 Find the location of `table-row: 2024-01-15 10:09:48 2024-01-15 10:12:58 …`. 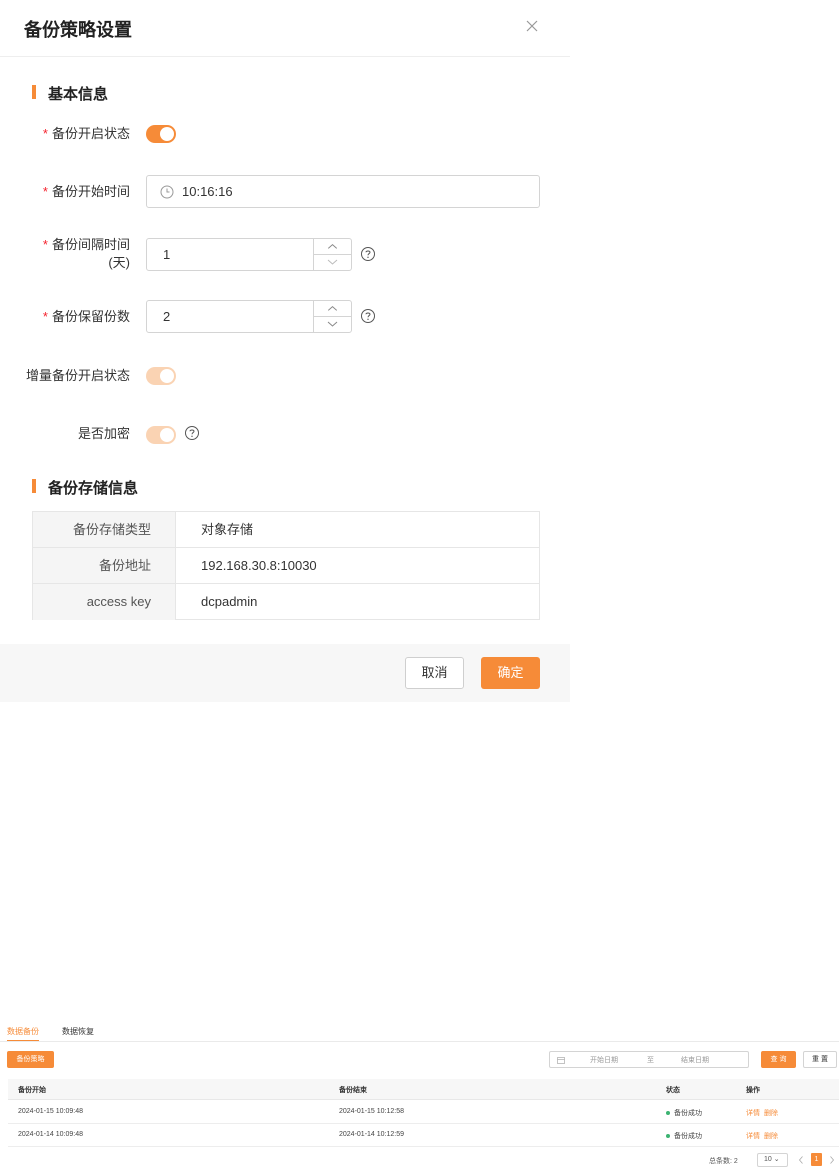

table-row: 2024-01-15 10:09:48 2024-01-15 10:12:58 … is located at coordinates (423, 1112).